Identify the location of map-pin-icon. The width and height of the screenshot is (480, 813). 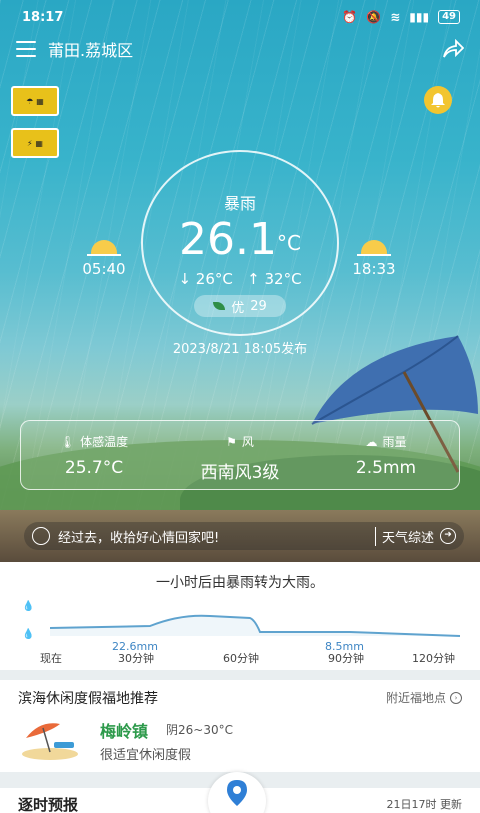
(237, 793).